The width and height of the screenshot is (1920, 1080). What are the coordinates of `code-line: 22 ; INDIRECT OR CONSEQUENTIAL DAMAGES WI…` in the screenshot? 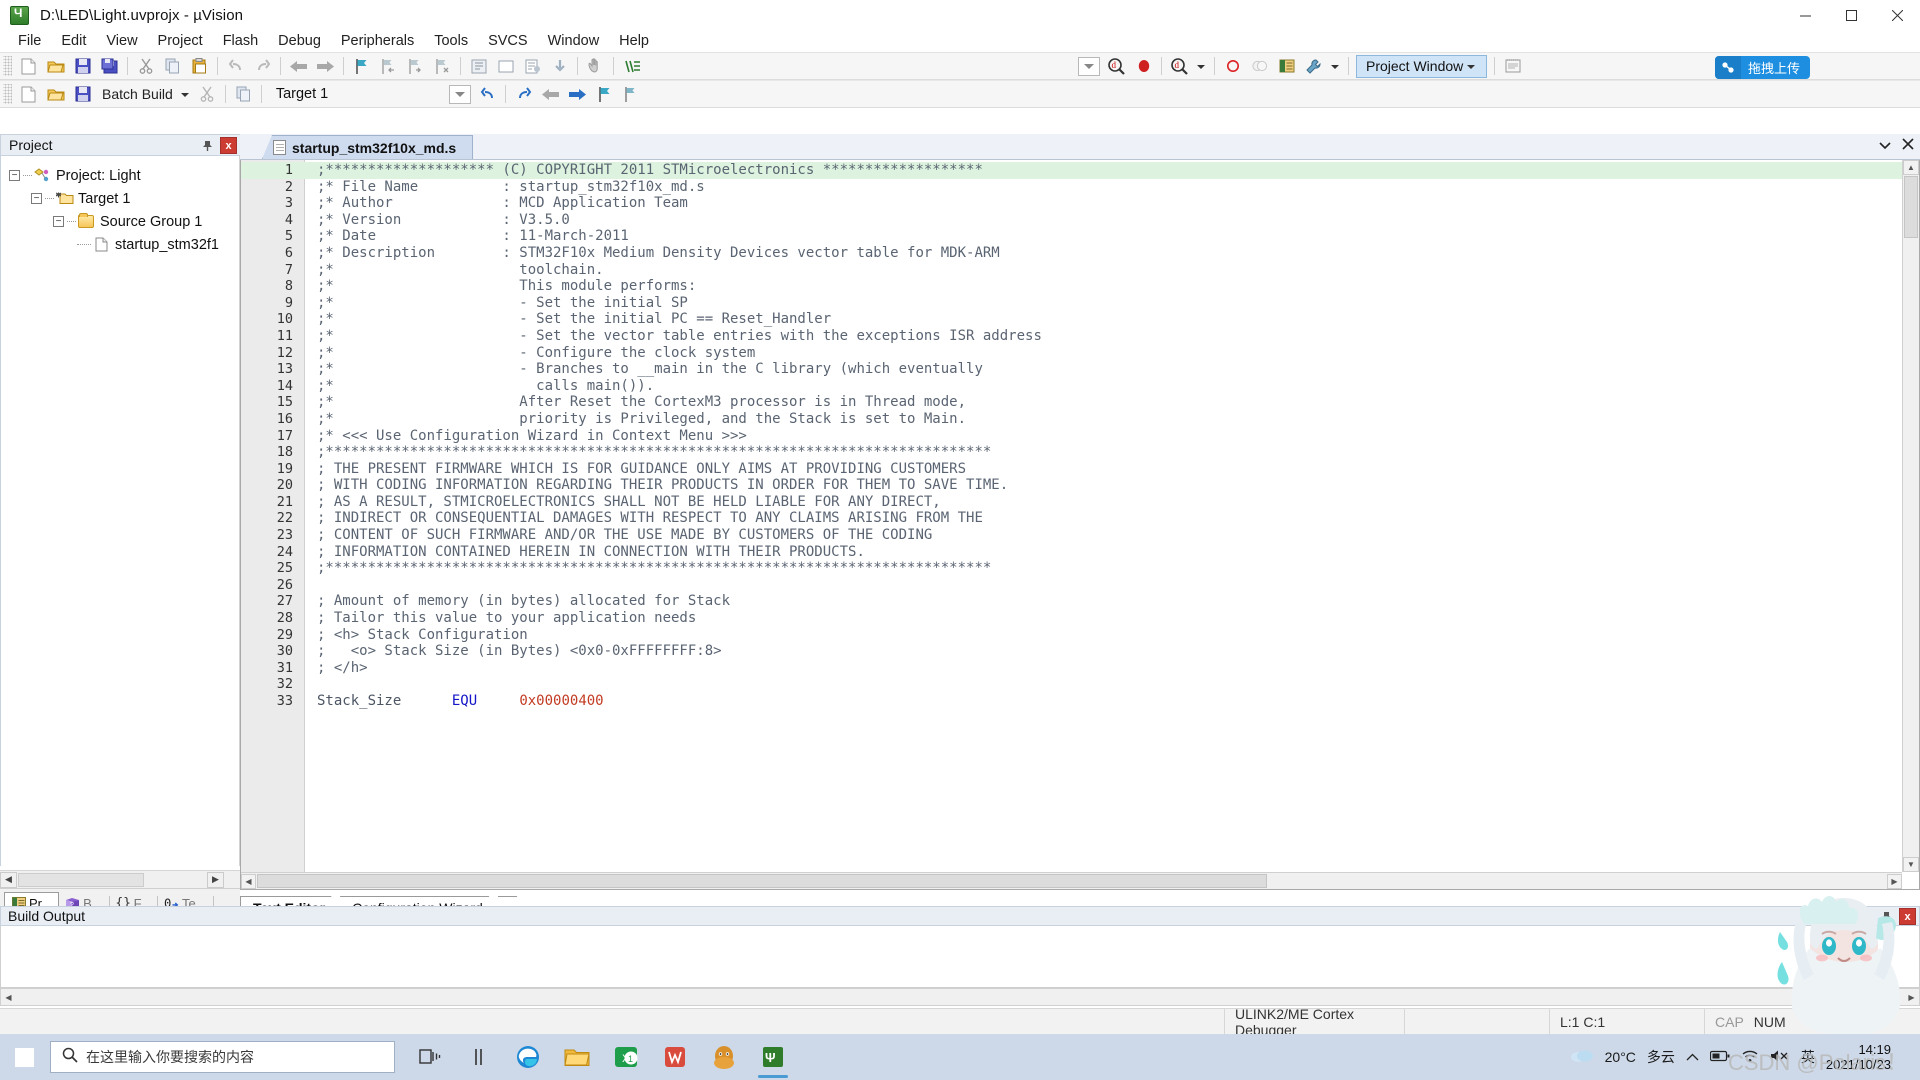 It's located at (1071, 518).